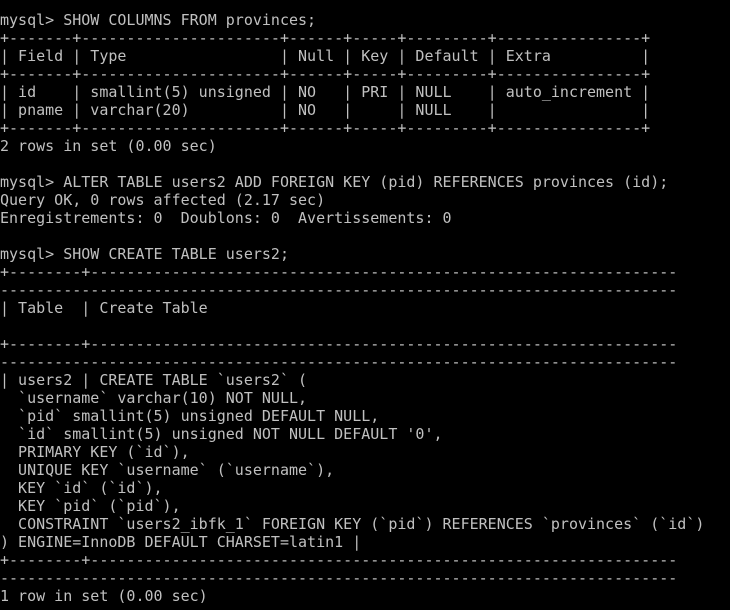 The height and width of the screenshot is (610, 730). What do you see at coordinates (81, 488) in the screenshot?
I see `create-table-line: KEY `id` (`id`),` at bounding box center [81, 488].